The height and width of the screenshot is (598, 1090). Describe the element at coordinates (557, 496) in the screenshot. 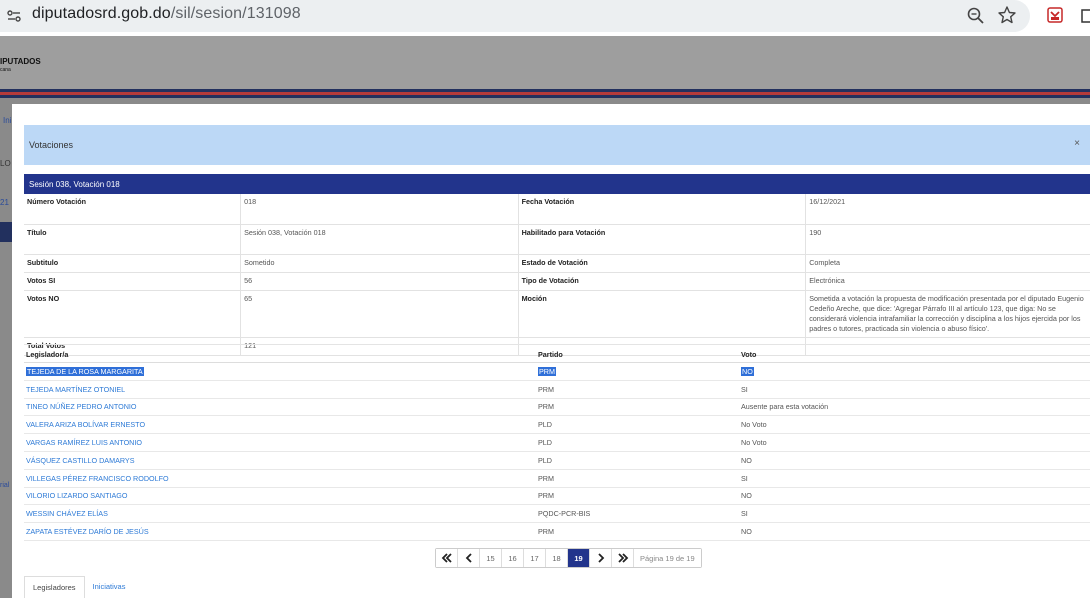

I see `table-row: VILORIO LIZARDO SANTIAGO PRM NO` at that location.